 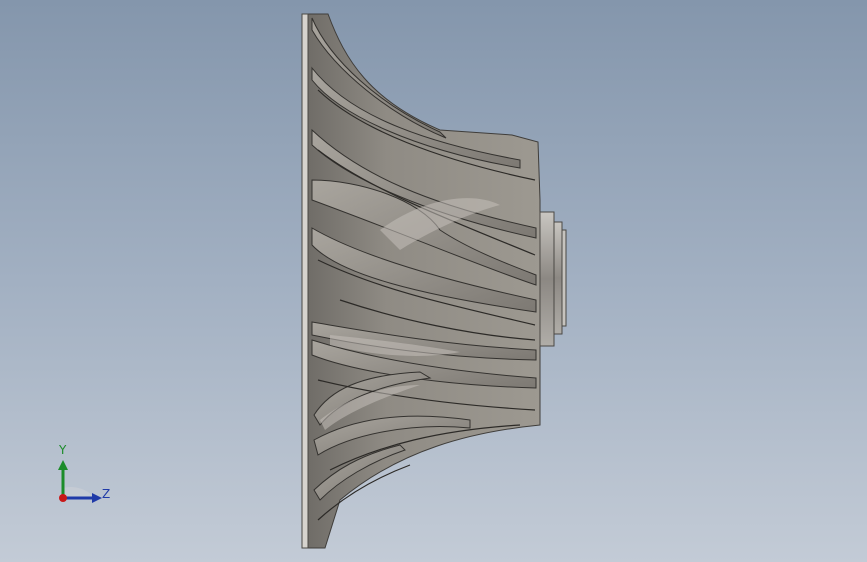 I want to click on orientation-triad: Y Z, so click(x=85, y=475).